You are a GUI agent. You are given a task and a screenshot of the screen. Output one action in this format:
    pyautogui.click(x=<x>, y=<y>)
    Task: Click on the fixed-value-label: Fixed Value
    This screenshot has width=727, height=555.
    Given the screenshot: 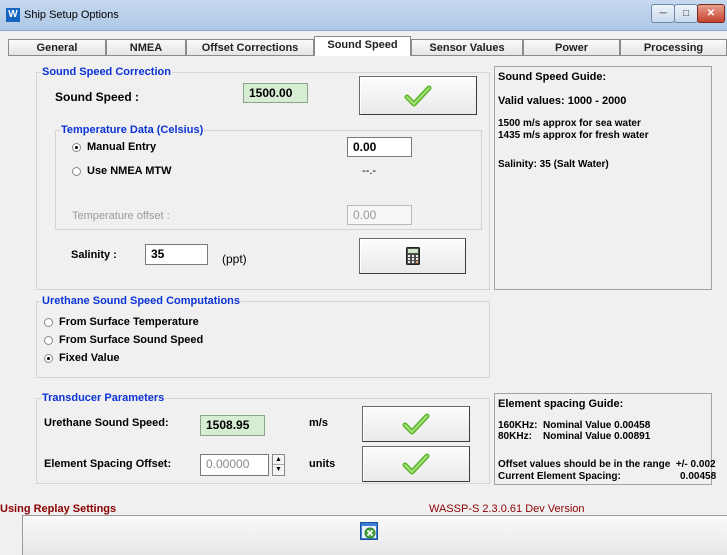 What is the action you would take?
    pyautogui.click(x=89, y=358)
    